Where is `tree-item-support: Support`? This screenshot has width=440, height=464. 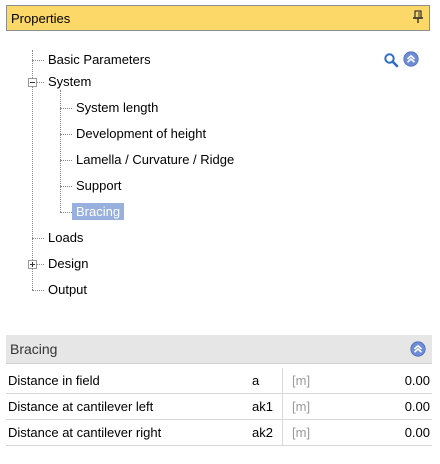
tree-item-support: Support is located at coordinates (99, 186).